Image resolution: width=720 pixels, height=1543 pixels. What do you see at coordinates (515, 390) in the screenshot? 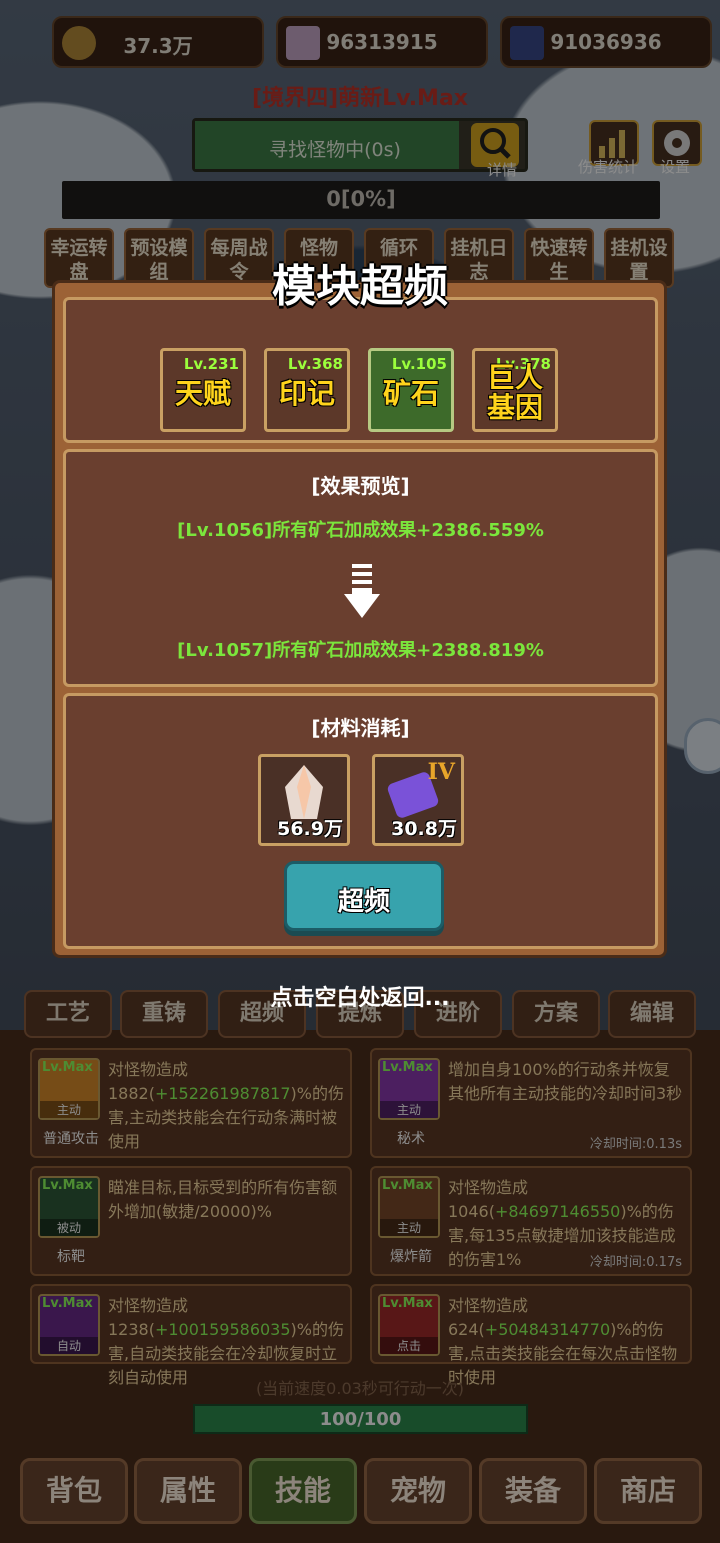
I see `category-giant-gene: Lv.378 巨人基因` at bounding box center [515, 390].